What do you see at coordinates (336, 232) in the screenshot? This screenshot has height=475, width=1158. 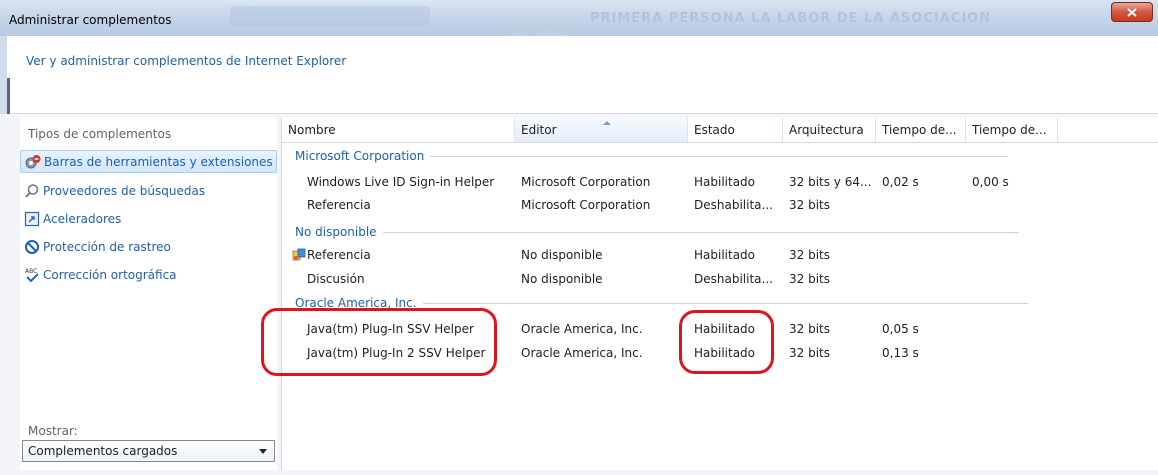 I see `group-label: No disponible` at bounding box center [336, 232].